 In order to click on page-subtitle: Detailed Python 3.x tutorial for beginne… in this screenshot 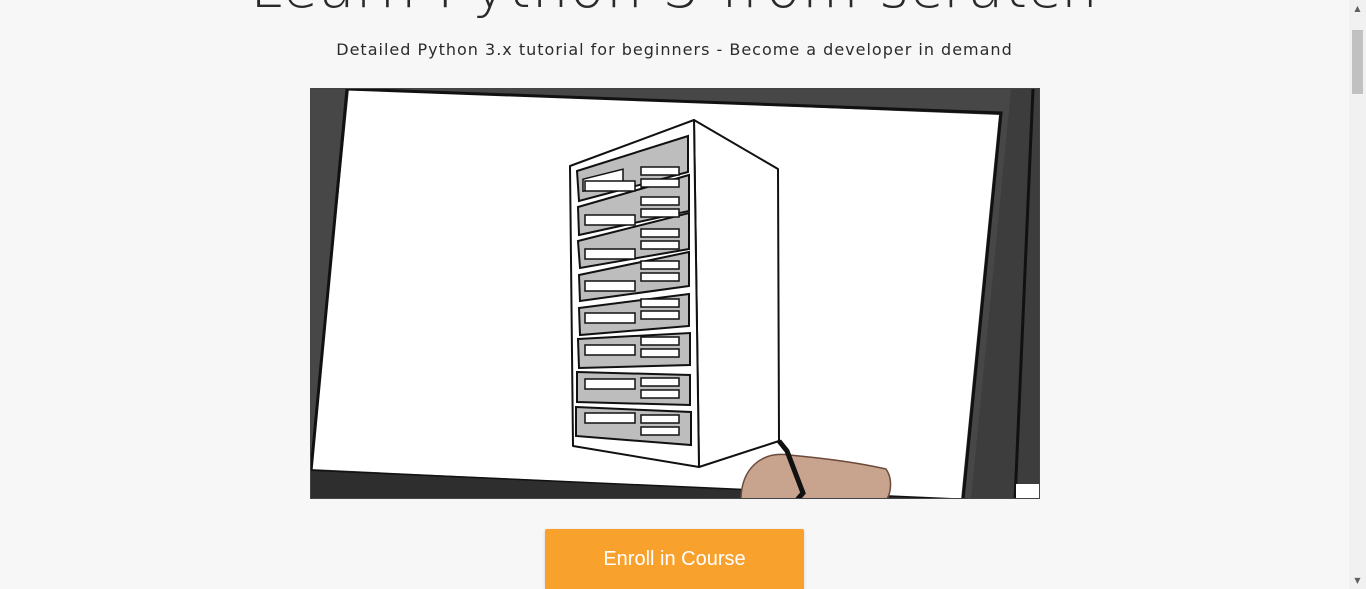, I will do `click(674, 49)`.